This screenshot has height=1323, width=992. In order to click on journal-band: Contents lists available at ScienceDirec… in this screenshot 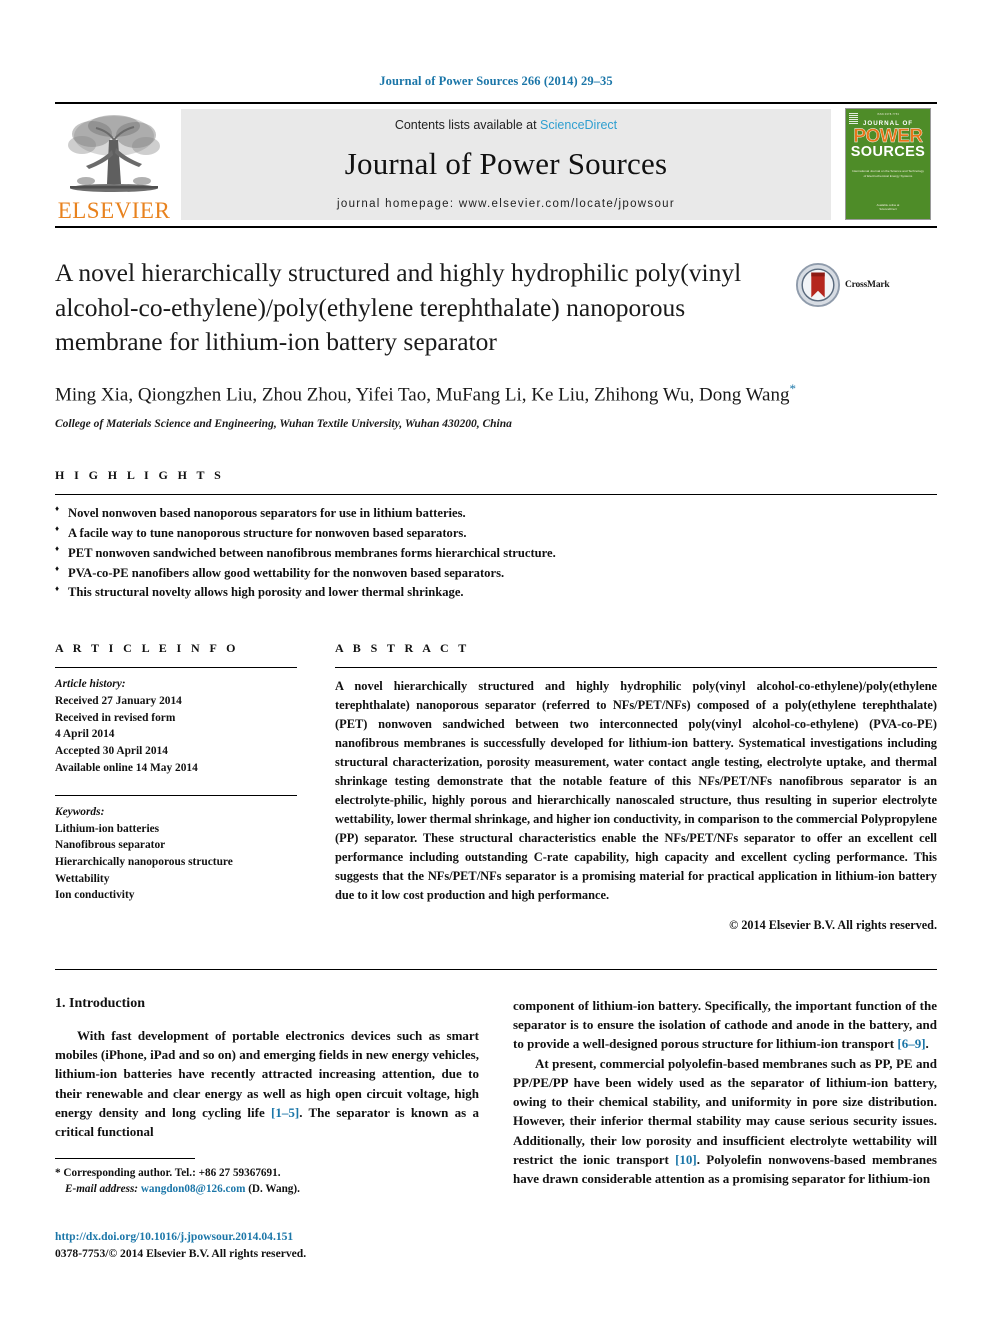, I will do `click(506, 164)`.